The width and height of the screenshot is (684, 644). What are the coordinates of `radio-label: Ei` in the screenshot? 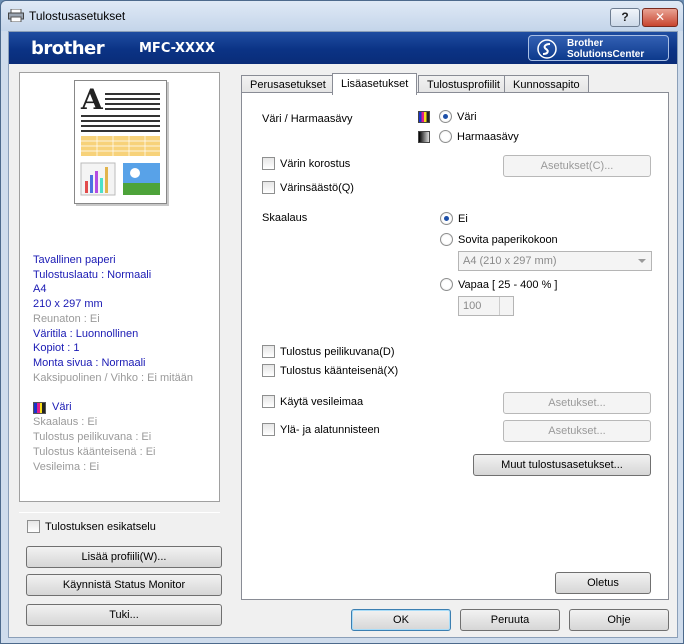 It's located at (463, 218).